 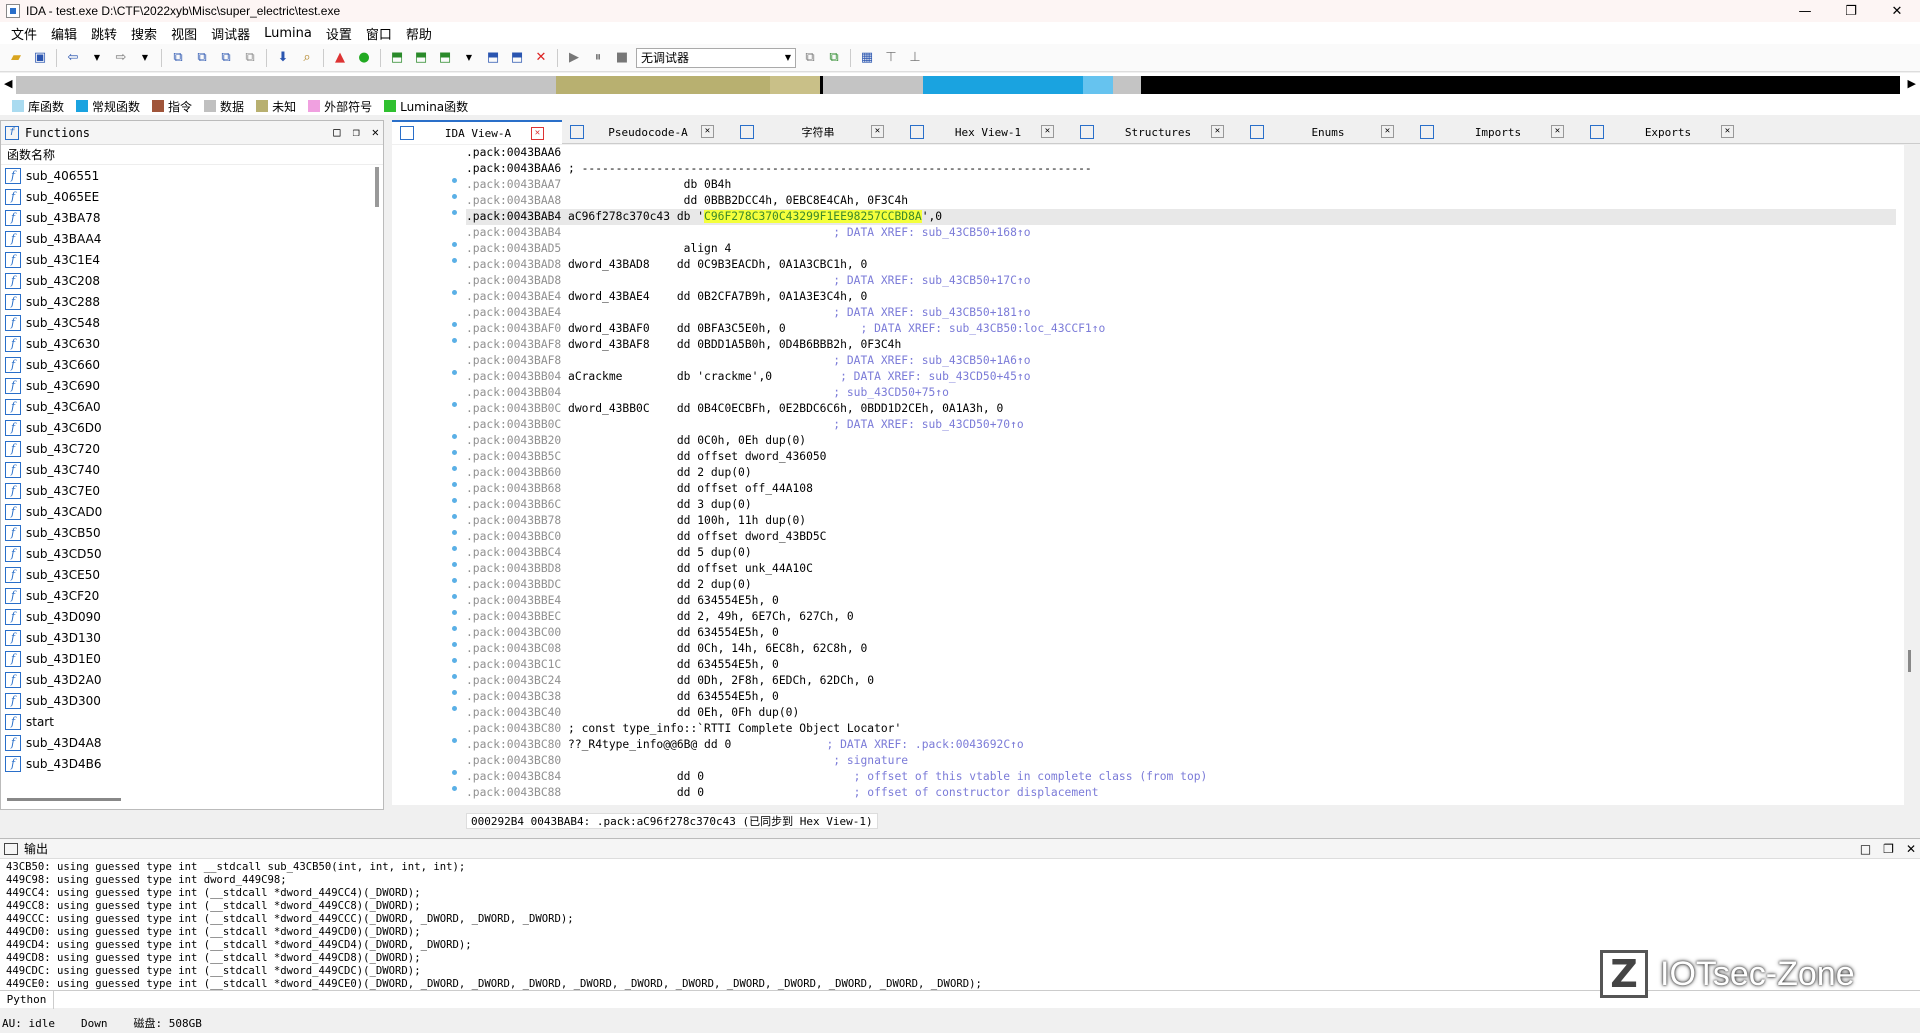 What do you see at coordinates (813, 216) in the screenshot?
I see `highlighted-string: C96F278C370C43299F1EE98257CCBD8A` at bounding box center [813, 216].